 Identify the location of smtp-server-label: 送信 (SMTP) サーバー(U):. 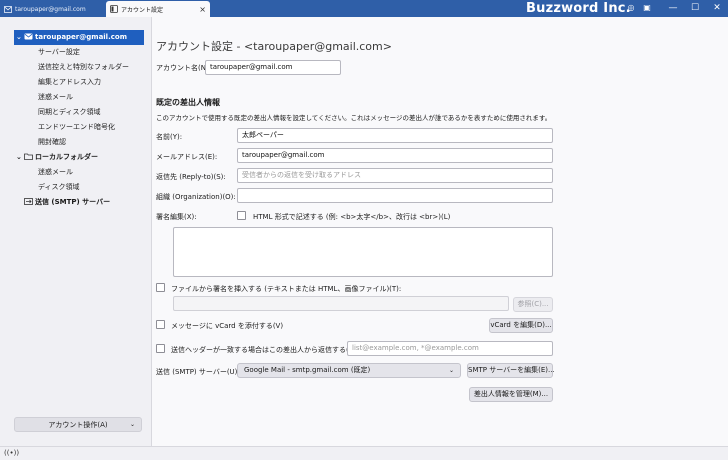
(198, 372).